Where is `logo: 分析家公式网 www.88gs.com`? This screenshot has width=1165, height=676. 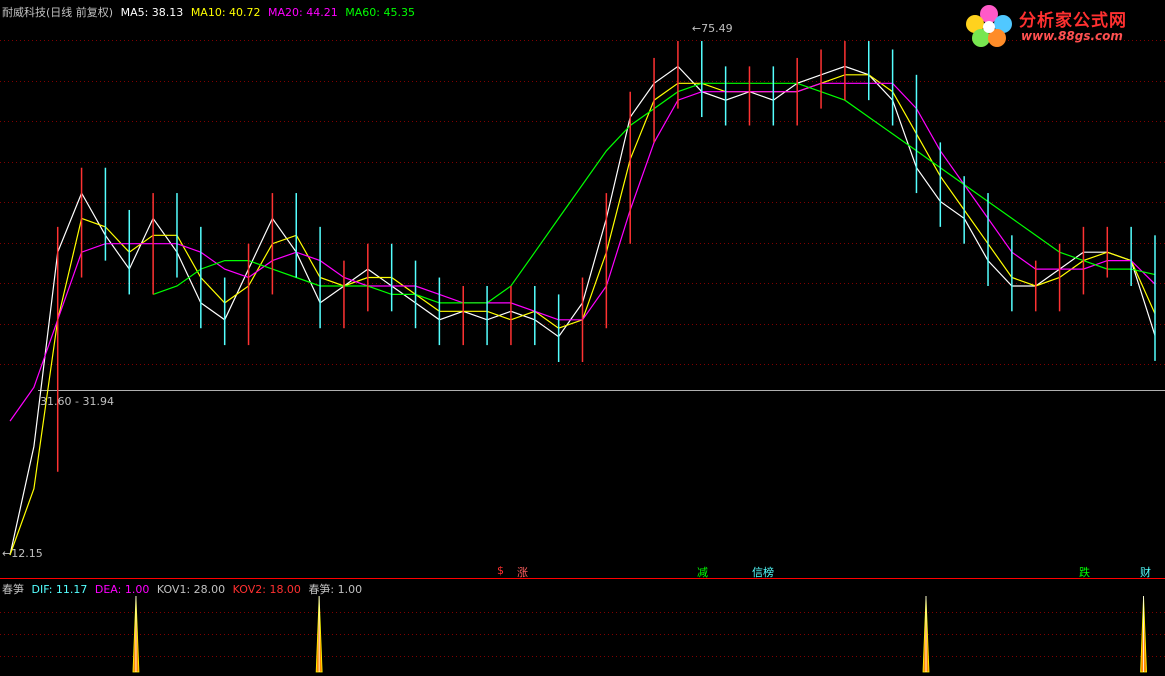
logo: 分析家公式网 www.88gs.com is located at coordinates (1061, 25).